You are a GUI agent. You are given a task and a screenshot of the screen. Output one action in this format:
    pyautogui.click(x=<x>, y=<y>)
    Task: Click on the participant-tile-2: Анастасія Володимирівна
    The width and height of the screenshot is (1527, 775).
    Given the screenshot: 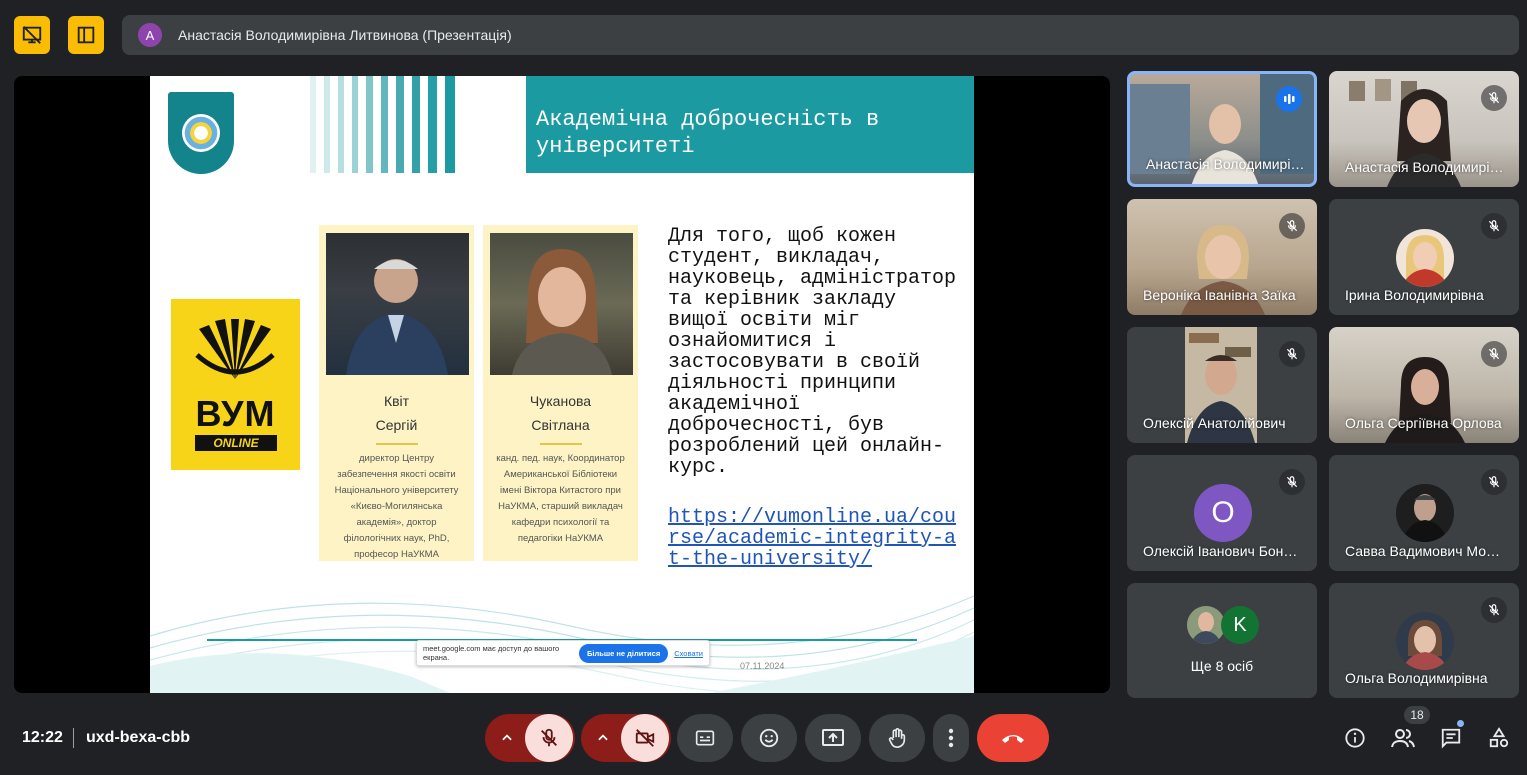 What is the action you would take?
    pyautogui.click(x=1424, y=129)
    